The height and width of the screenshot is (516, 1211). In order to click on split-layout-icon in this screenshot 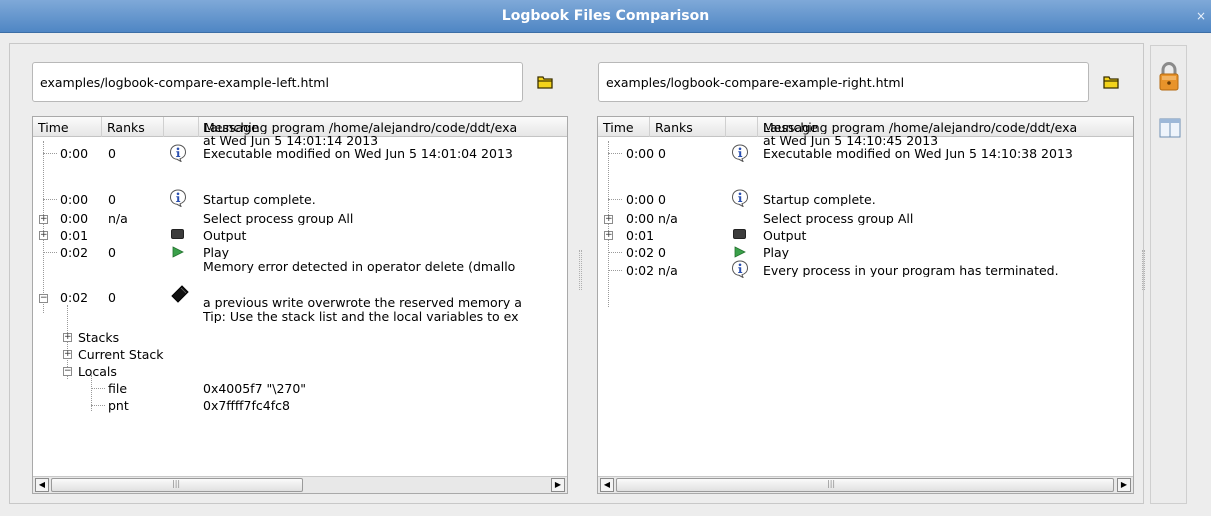, I will do `click(1170, 128)`.